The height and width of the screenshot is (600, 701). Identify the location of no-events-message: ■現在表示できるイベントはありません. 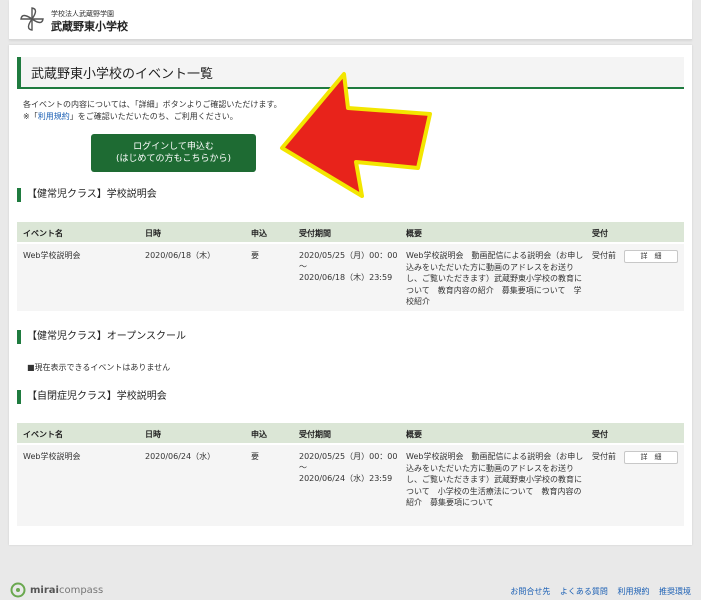
(99, 367).